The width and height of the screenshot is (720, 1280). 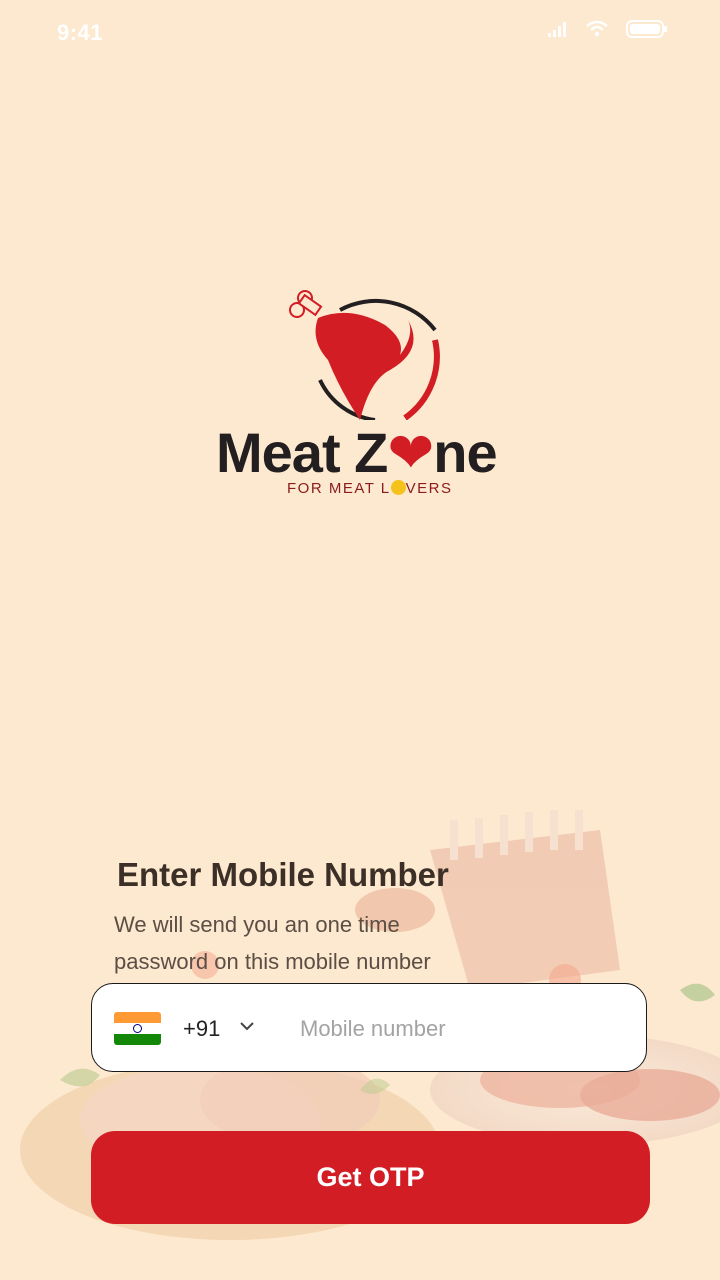 I want to click on status-icons, so click(x=608, y=29).